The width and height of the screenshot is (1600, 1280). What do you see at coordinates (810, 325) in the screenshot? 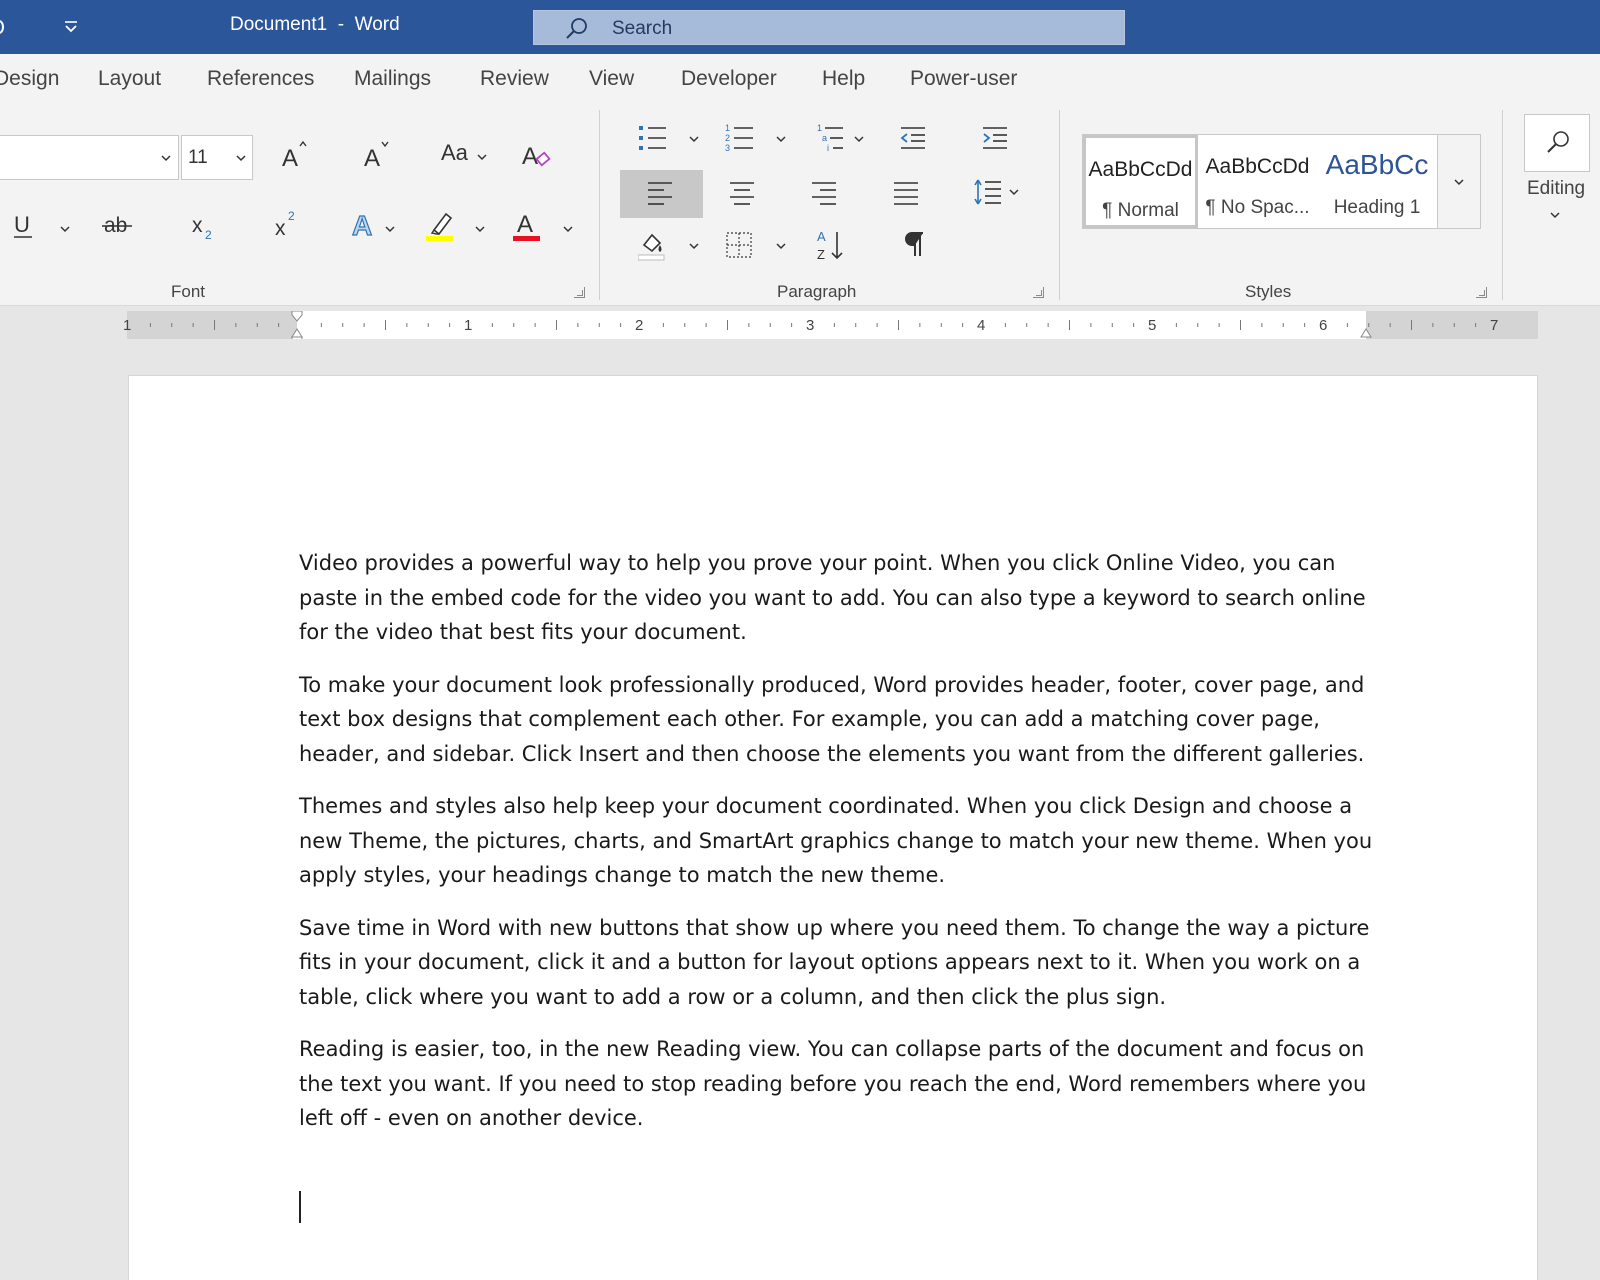
I see `ruler-number: 3` at bounding box center [810, 325].